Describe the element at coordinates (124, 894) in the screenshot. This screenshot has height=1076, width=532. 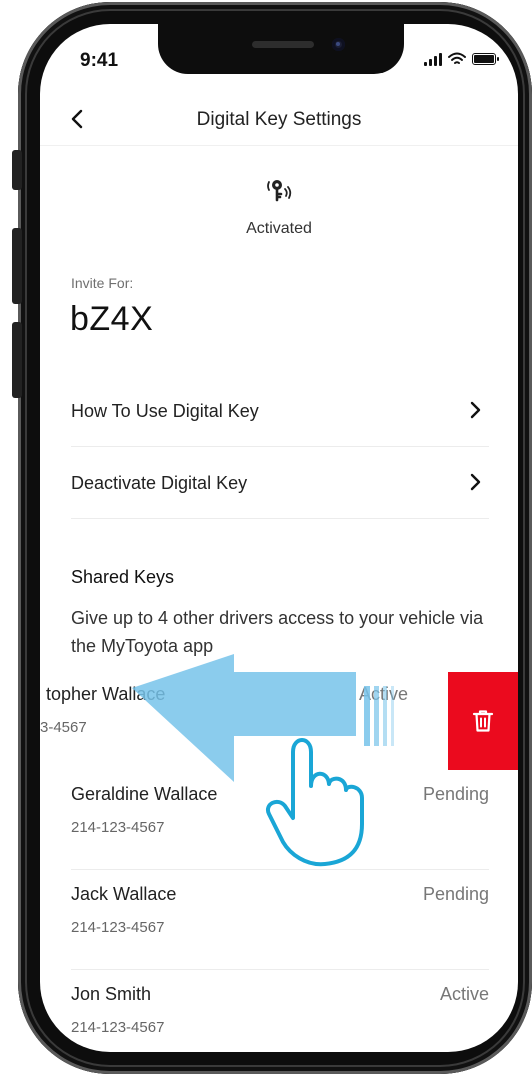
I see `contact-name: Jack Wallace` at that location.